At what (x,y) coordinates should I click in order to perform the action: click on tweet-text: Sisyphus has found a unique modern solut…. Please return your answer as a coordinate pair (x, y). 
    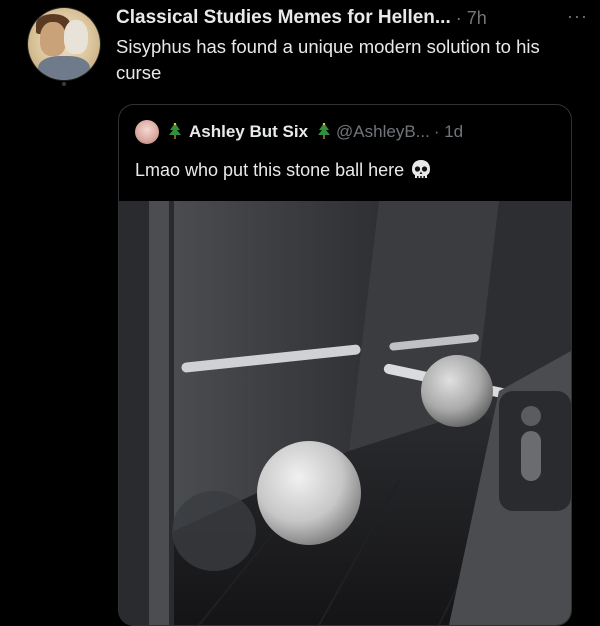
    Looking at the image, I should click on (328, 59).